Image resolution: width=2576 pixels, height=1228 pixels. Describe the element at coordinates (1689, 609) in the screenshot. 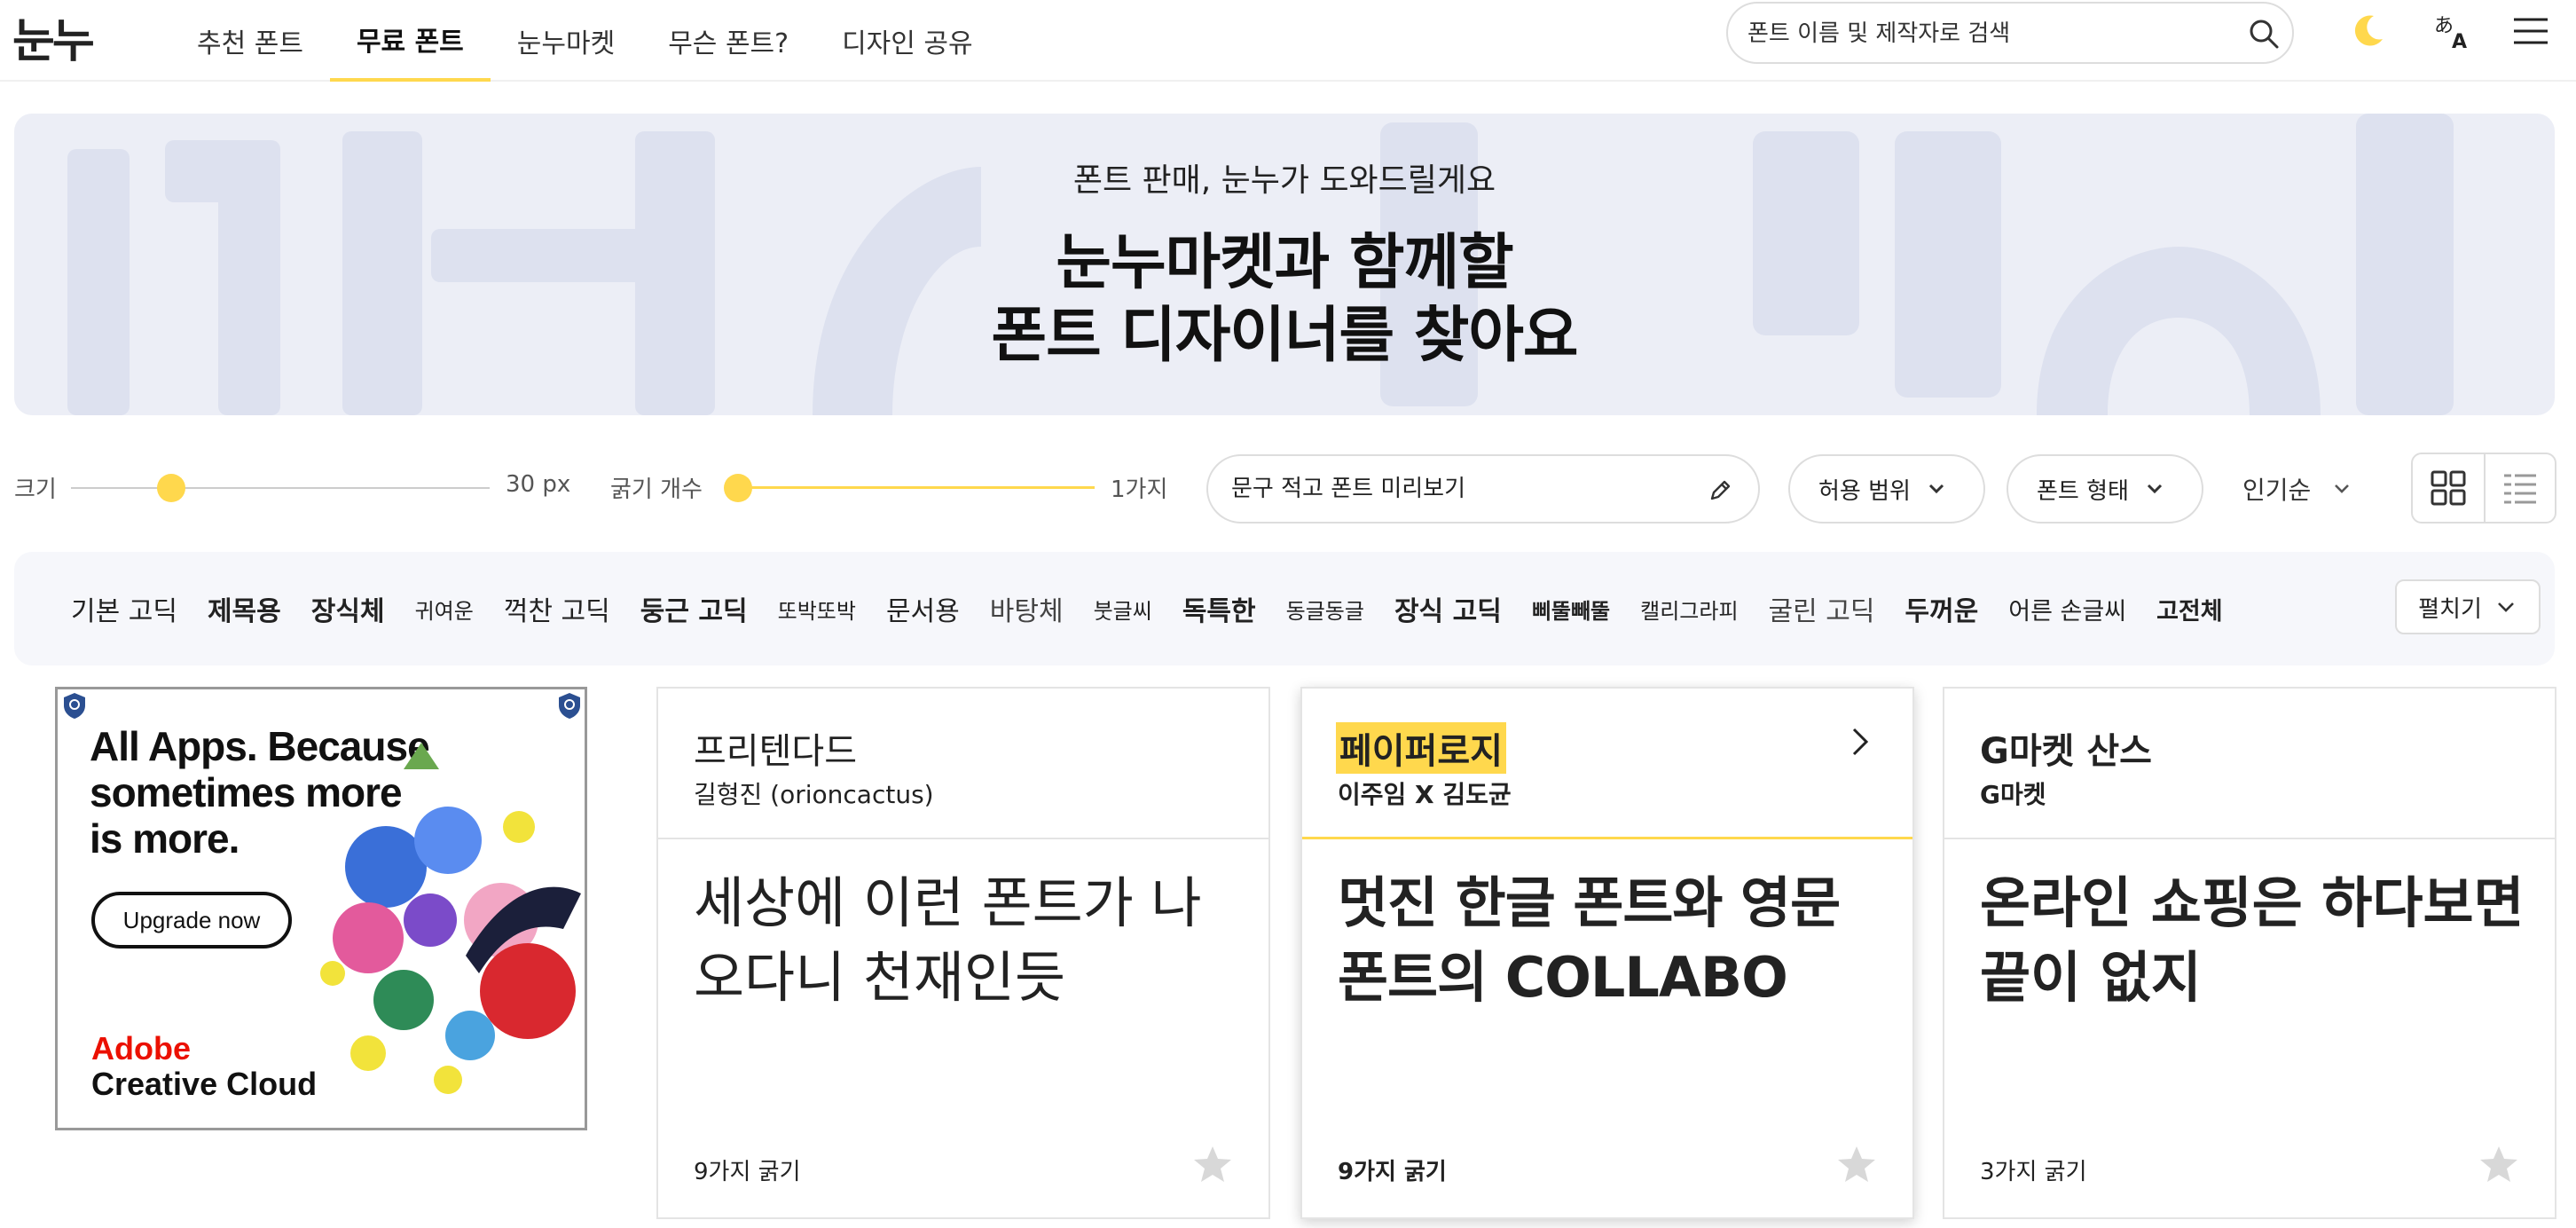

I see `category-calligraphy: 캘리그라피` at that location.